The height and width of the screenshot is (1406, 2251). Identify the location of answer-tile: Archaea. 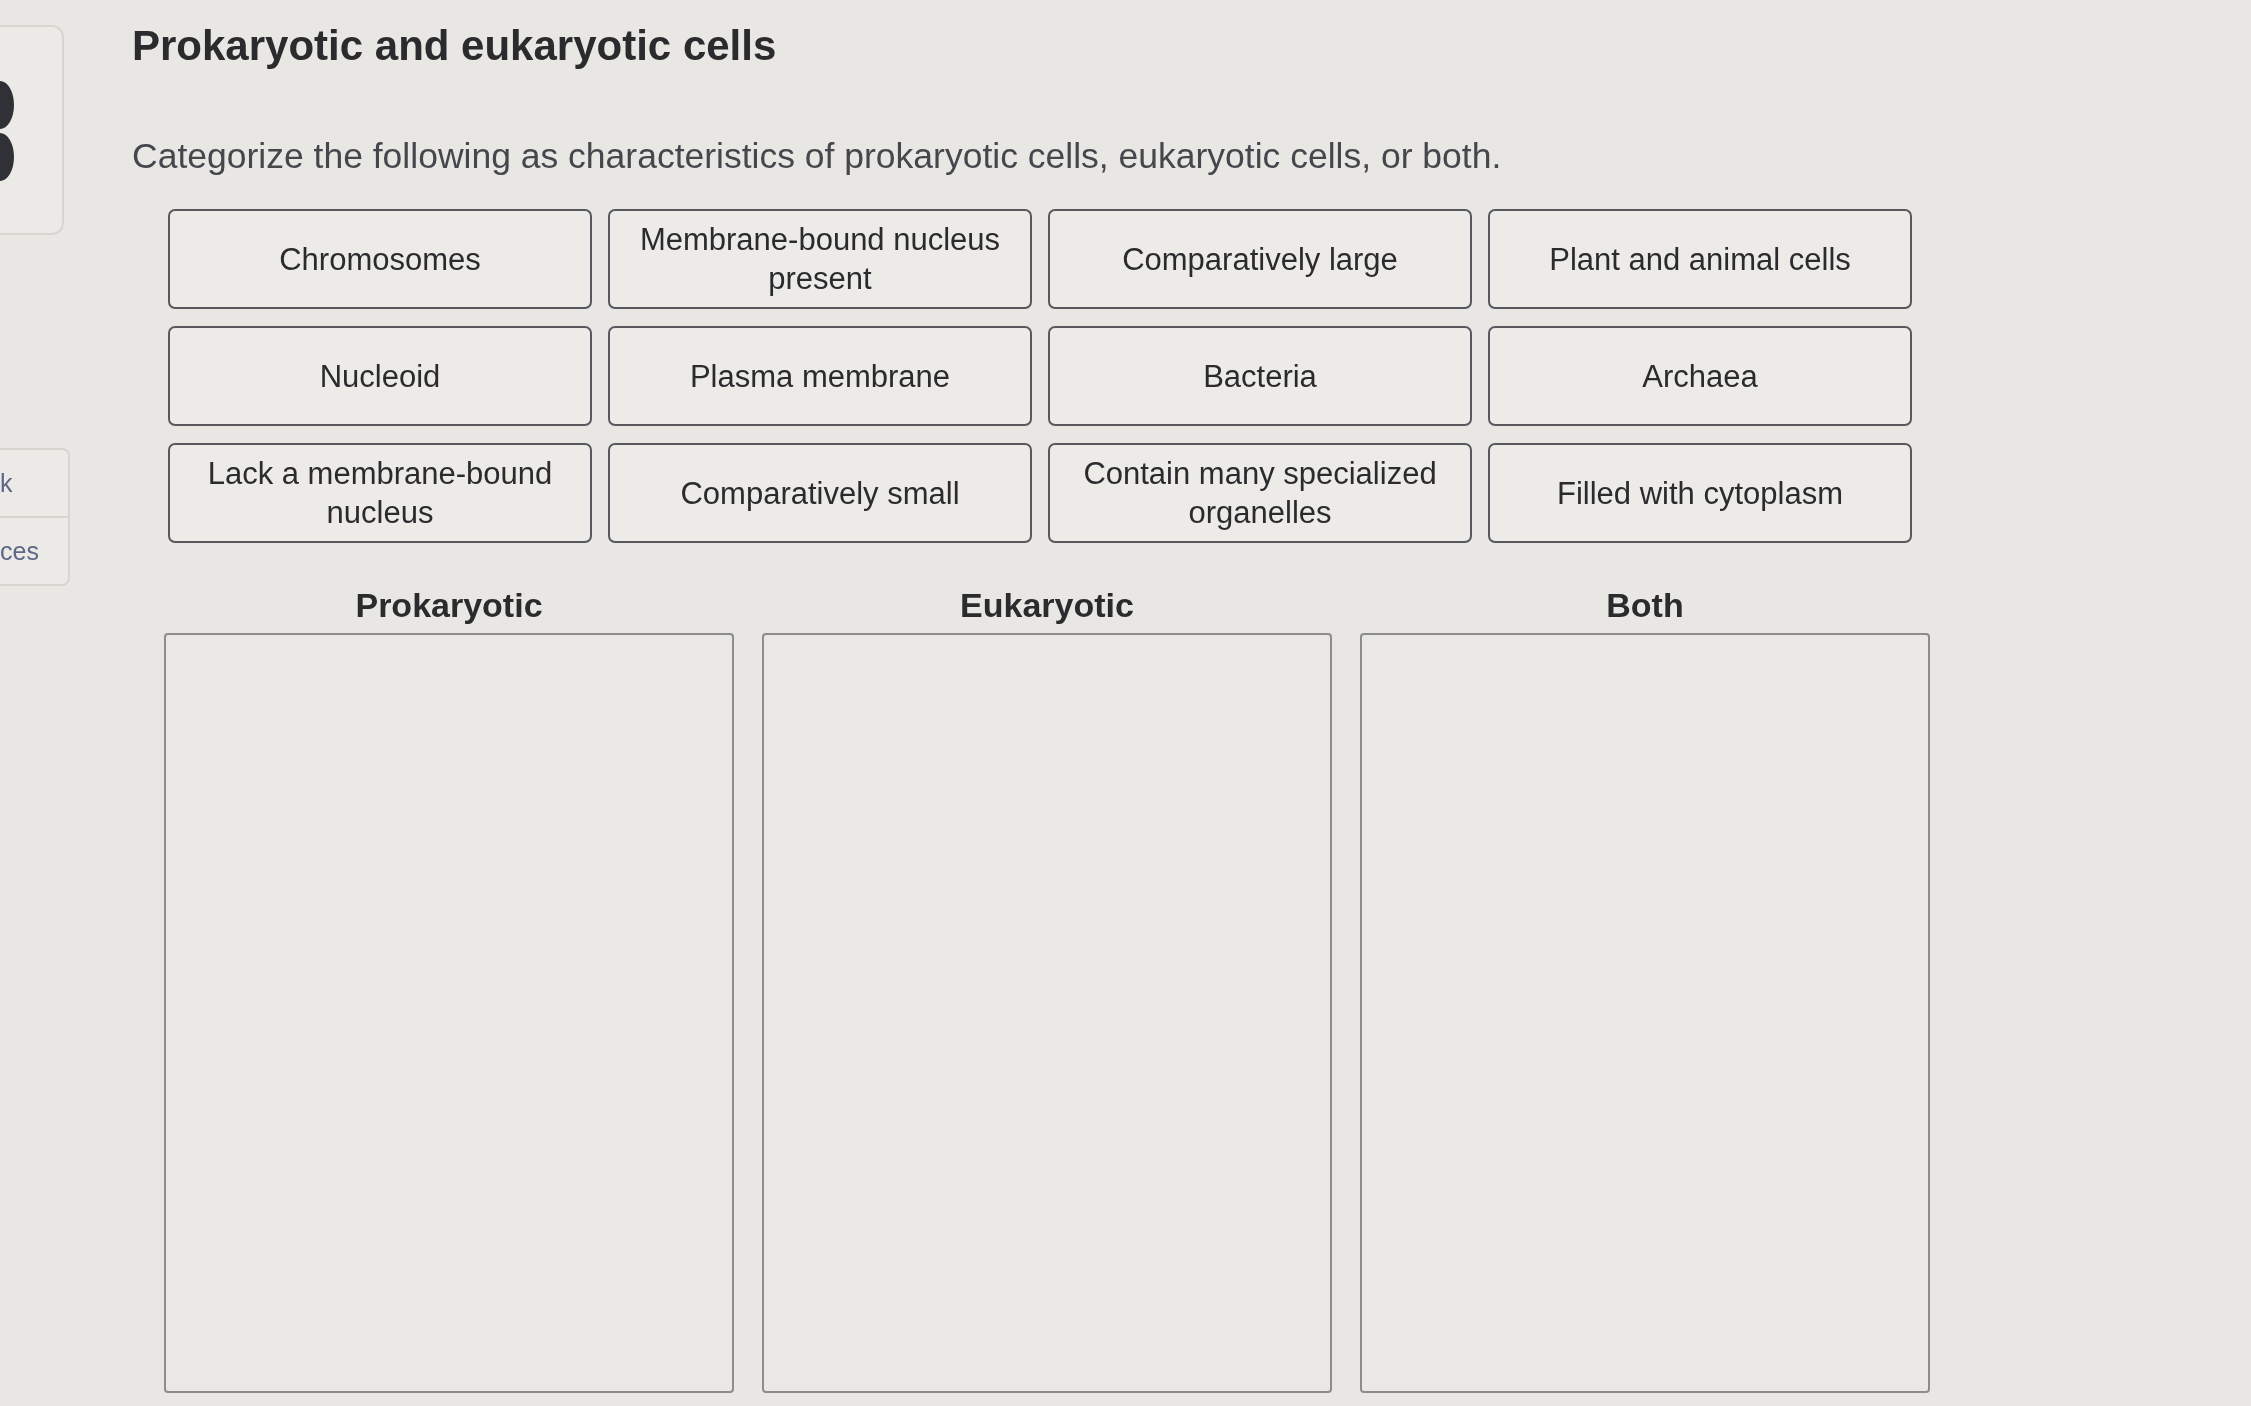
(1700, 376).